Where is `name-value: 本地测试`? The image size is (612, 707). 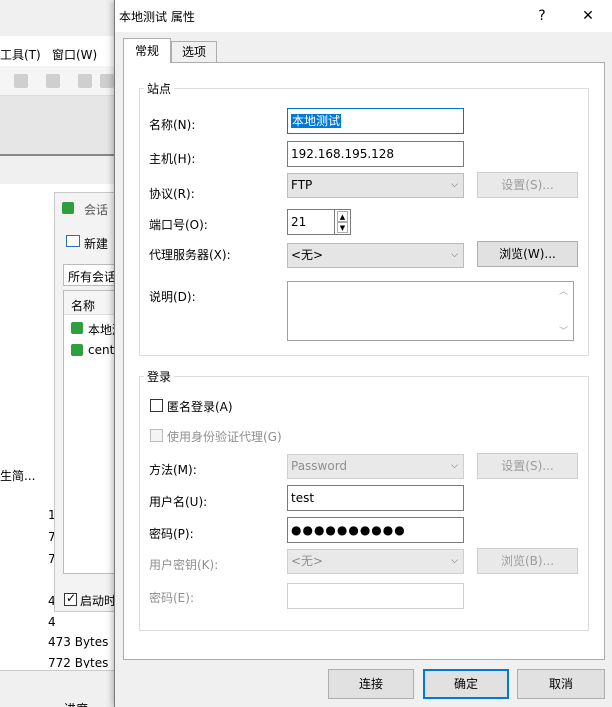
name-value: 本地测试 is located at coordinates (316, 121).